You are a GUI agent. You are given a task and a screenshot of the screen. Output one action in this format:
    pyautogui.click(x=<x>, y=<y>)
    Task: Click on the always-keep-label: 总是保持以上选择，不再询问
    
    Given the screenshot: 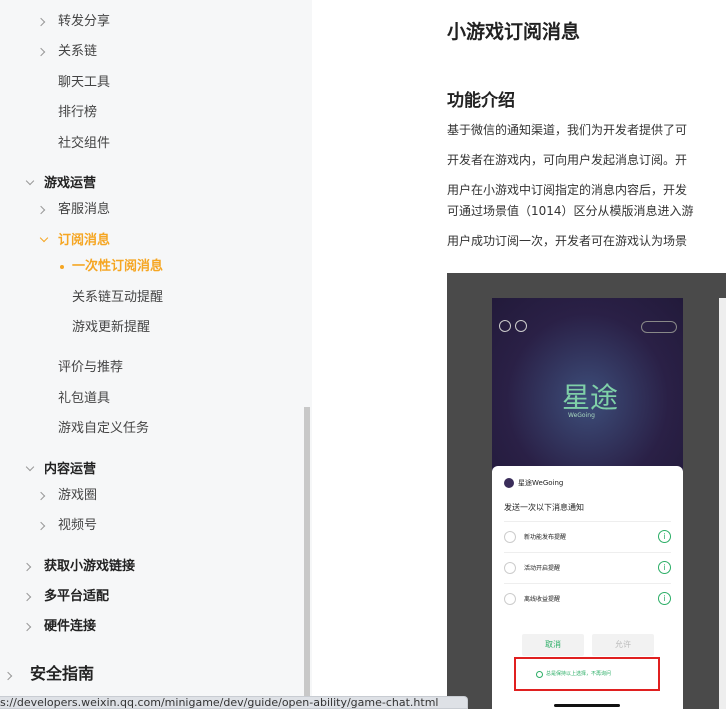 What is the action you would take?
    pyautogui.click(x=579, y=674)
    